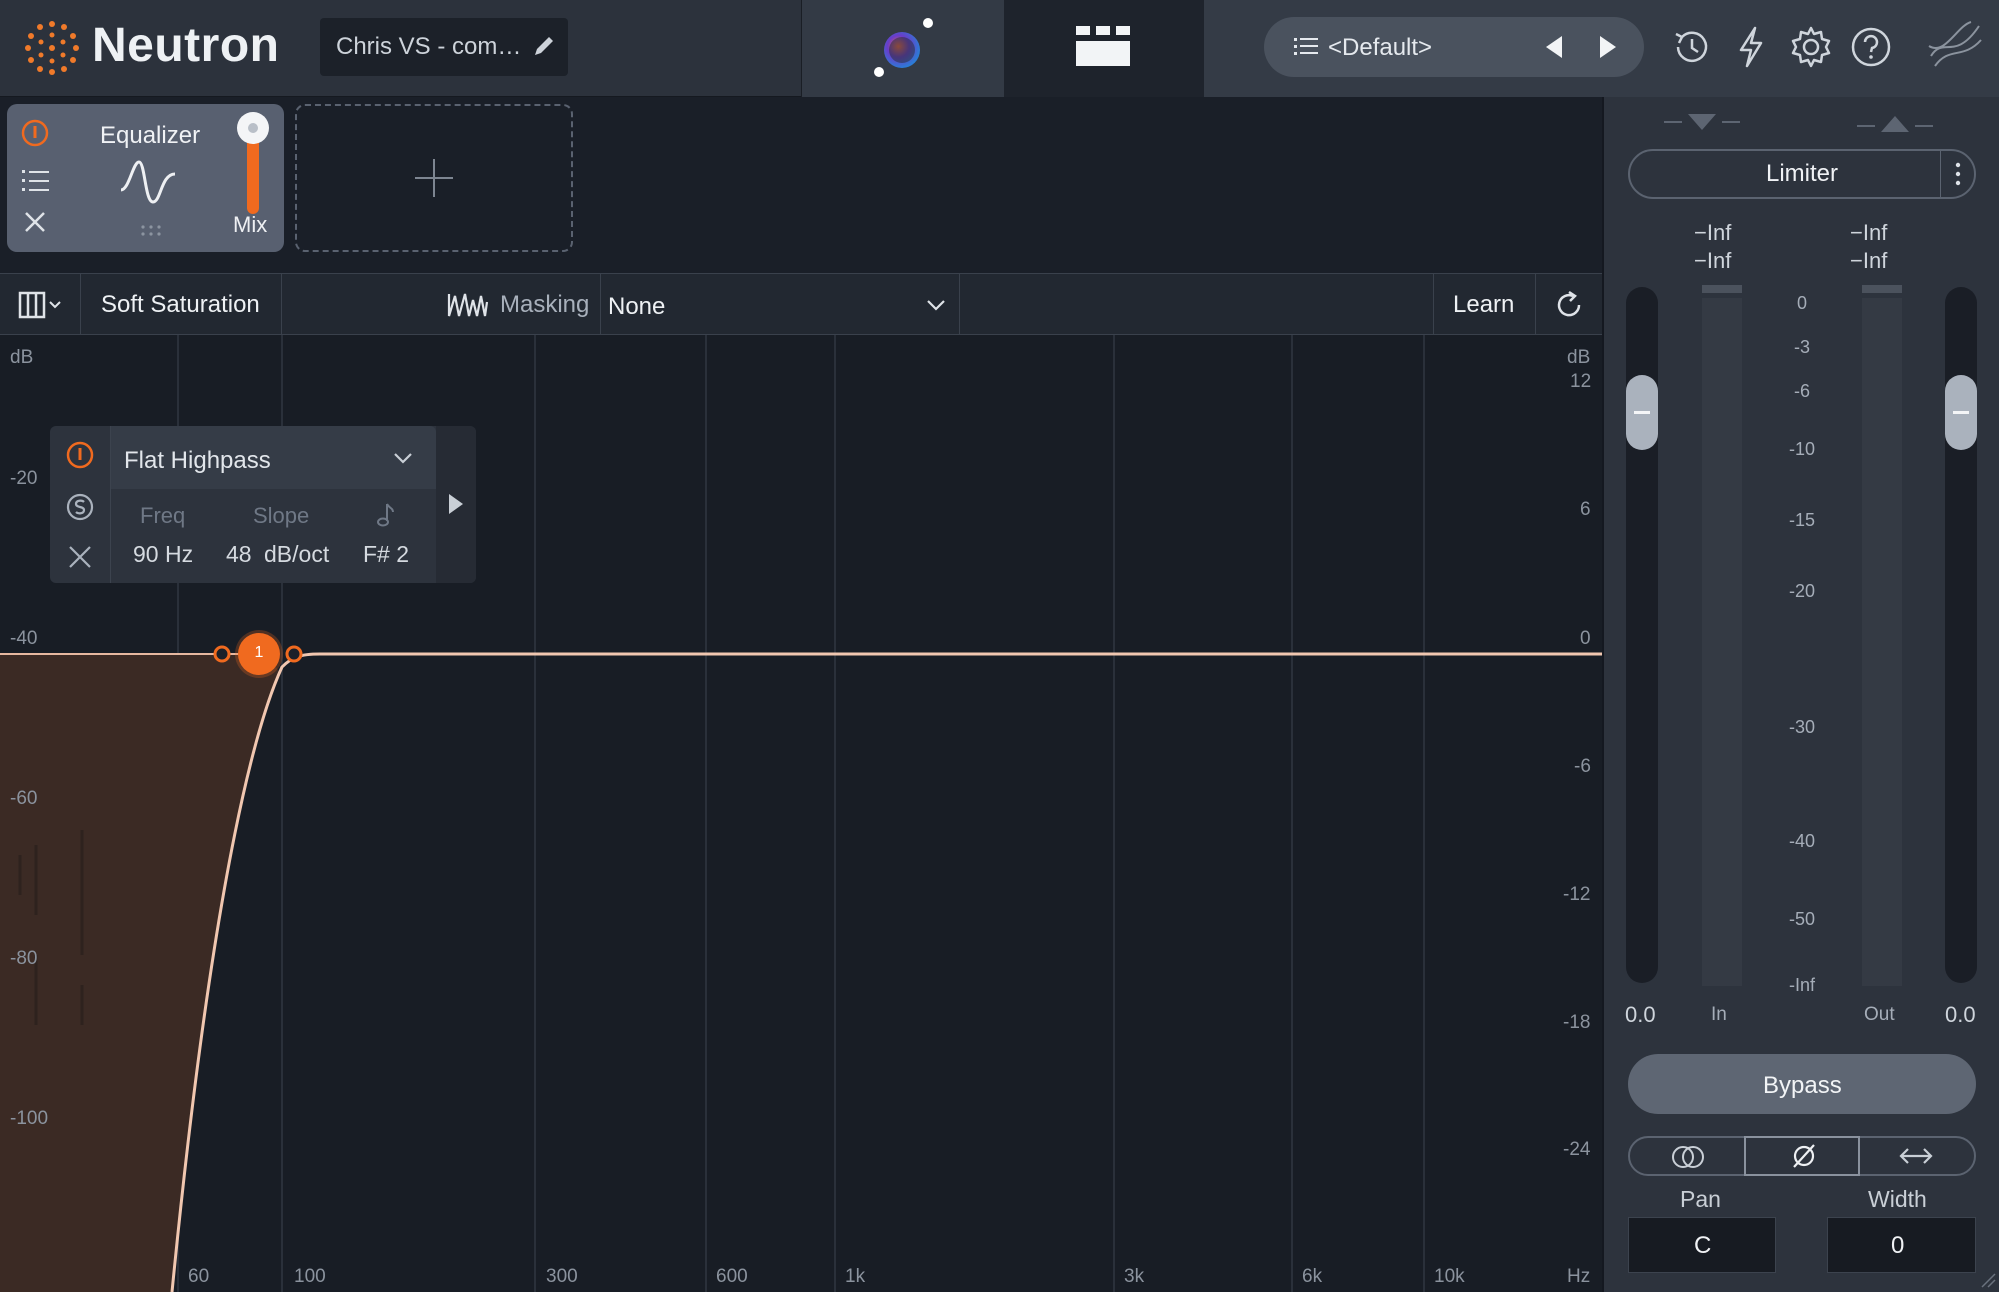  What do you see at coordinates (1577, 1022) in the screenshot?
I see `right-axis-tick: -18` at bounding box center [1577, 1022].